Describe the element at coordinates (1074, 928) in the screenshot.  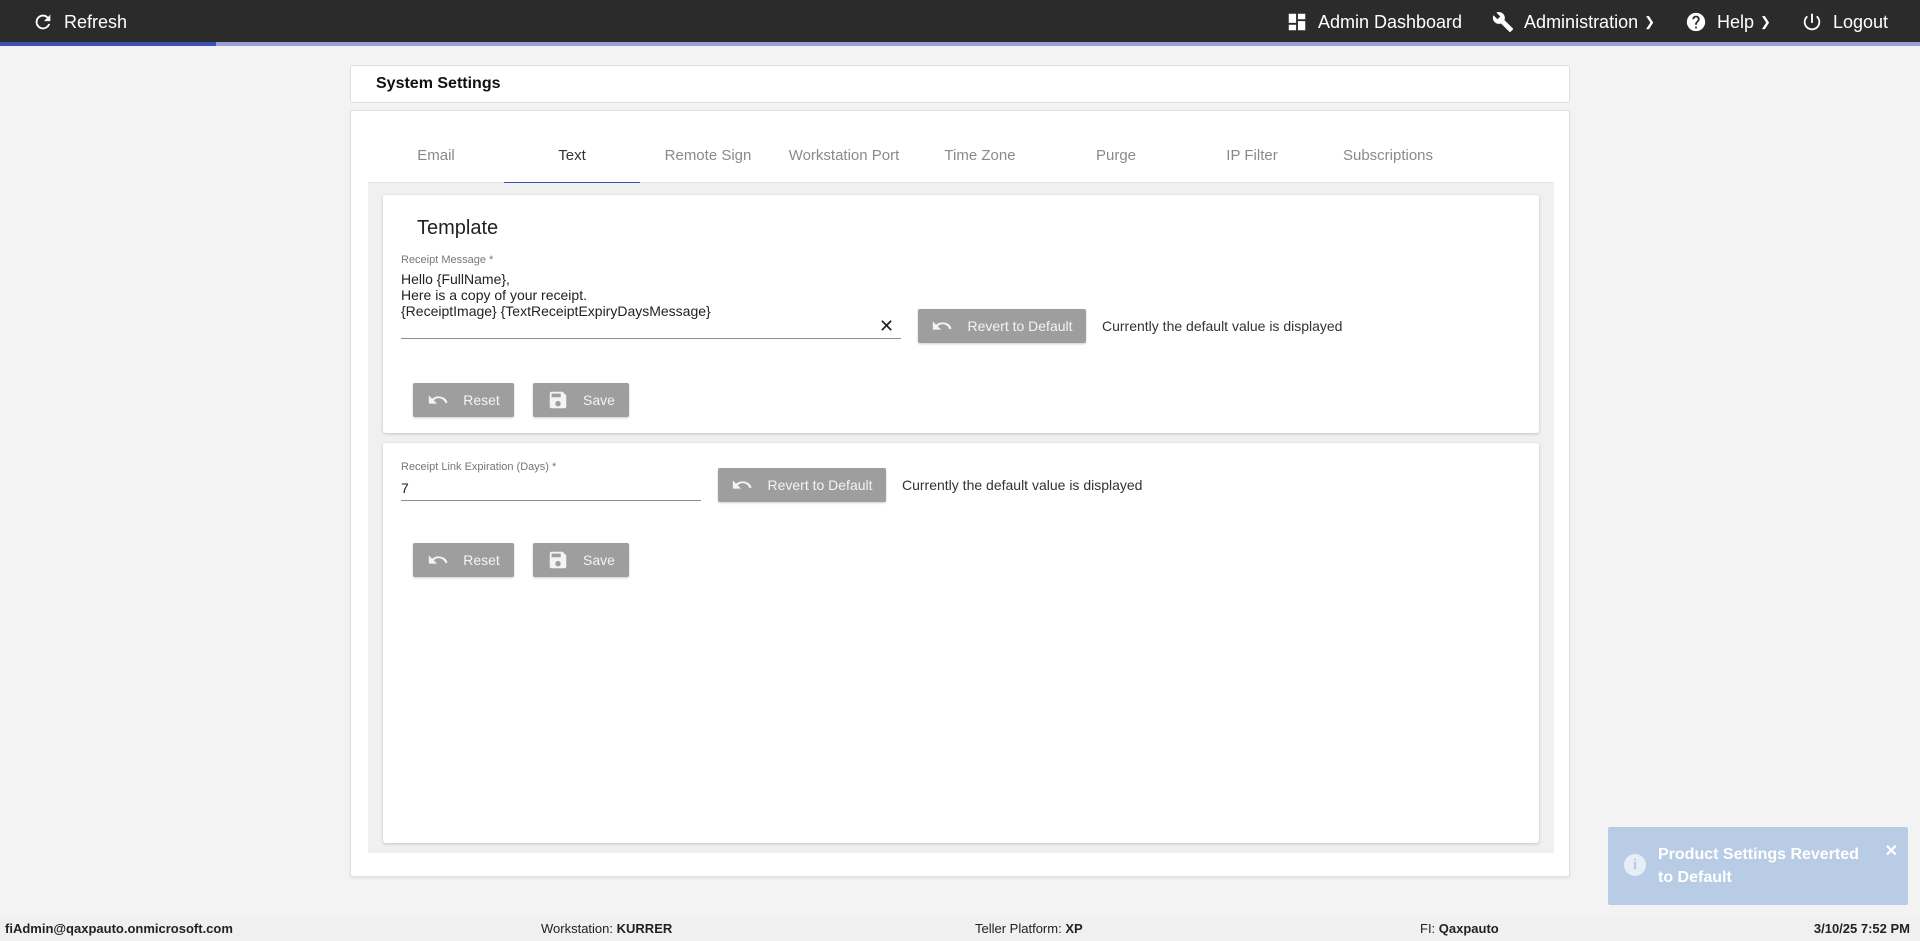
I see `teller-value: XP` at that location.